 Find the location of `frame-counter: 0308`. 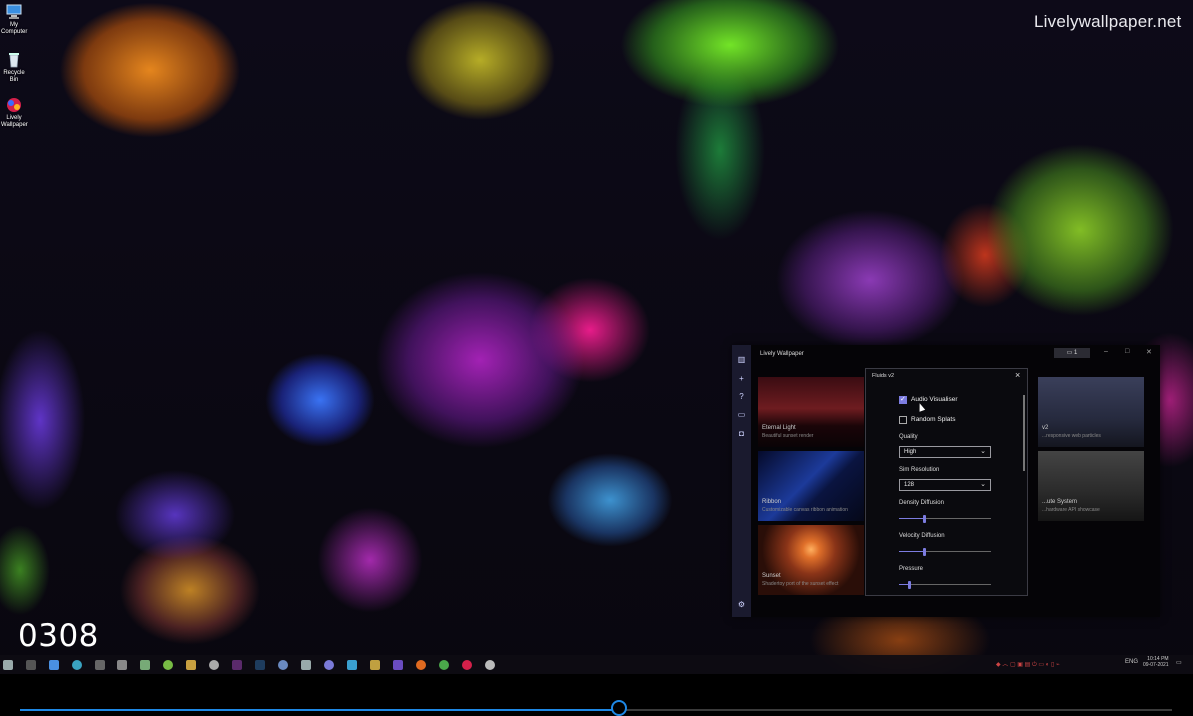

frame-counter: 0308 is located at coordinates (58, 636).